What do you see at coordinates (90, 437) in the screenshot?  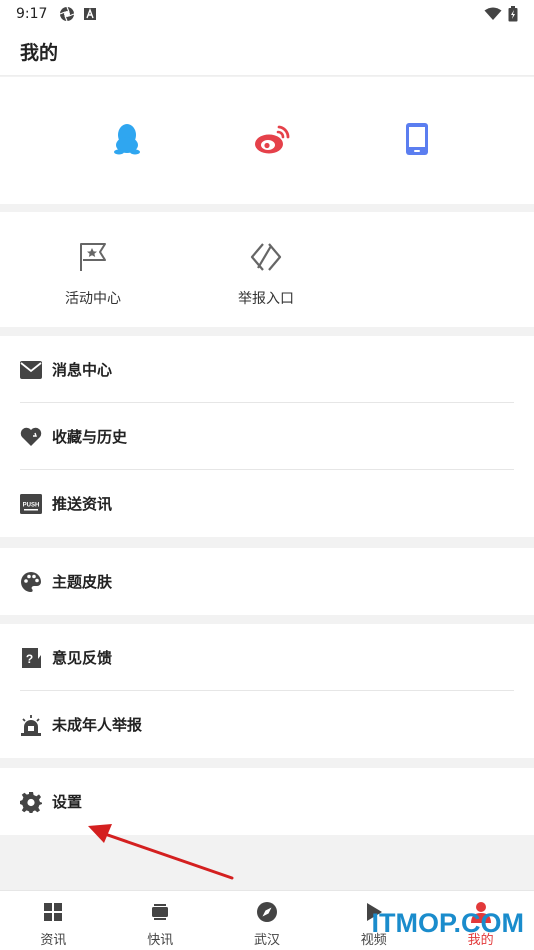 I see `menu-item-label: 收藏与历史` at bounding box center [90, 437].